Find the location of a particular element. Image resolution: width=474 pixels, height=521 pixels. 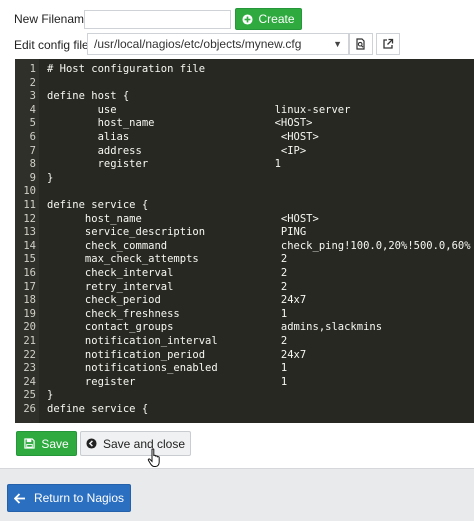

line-number: 25 is located at coordinates (29, 395).